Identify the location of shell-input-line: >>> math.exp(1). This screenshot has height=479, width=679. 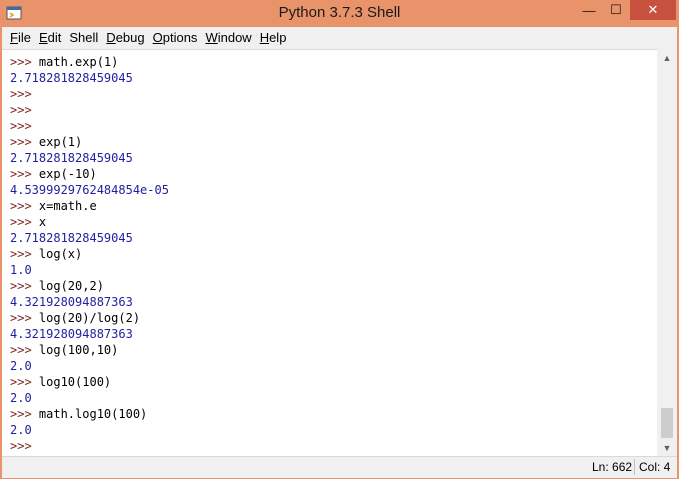
(64, 62).